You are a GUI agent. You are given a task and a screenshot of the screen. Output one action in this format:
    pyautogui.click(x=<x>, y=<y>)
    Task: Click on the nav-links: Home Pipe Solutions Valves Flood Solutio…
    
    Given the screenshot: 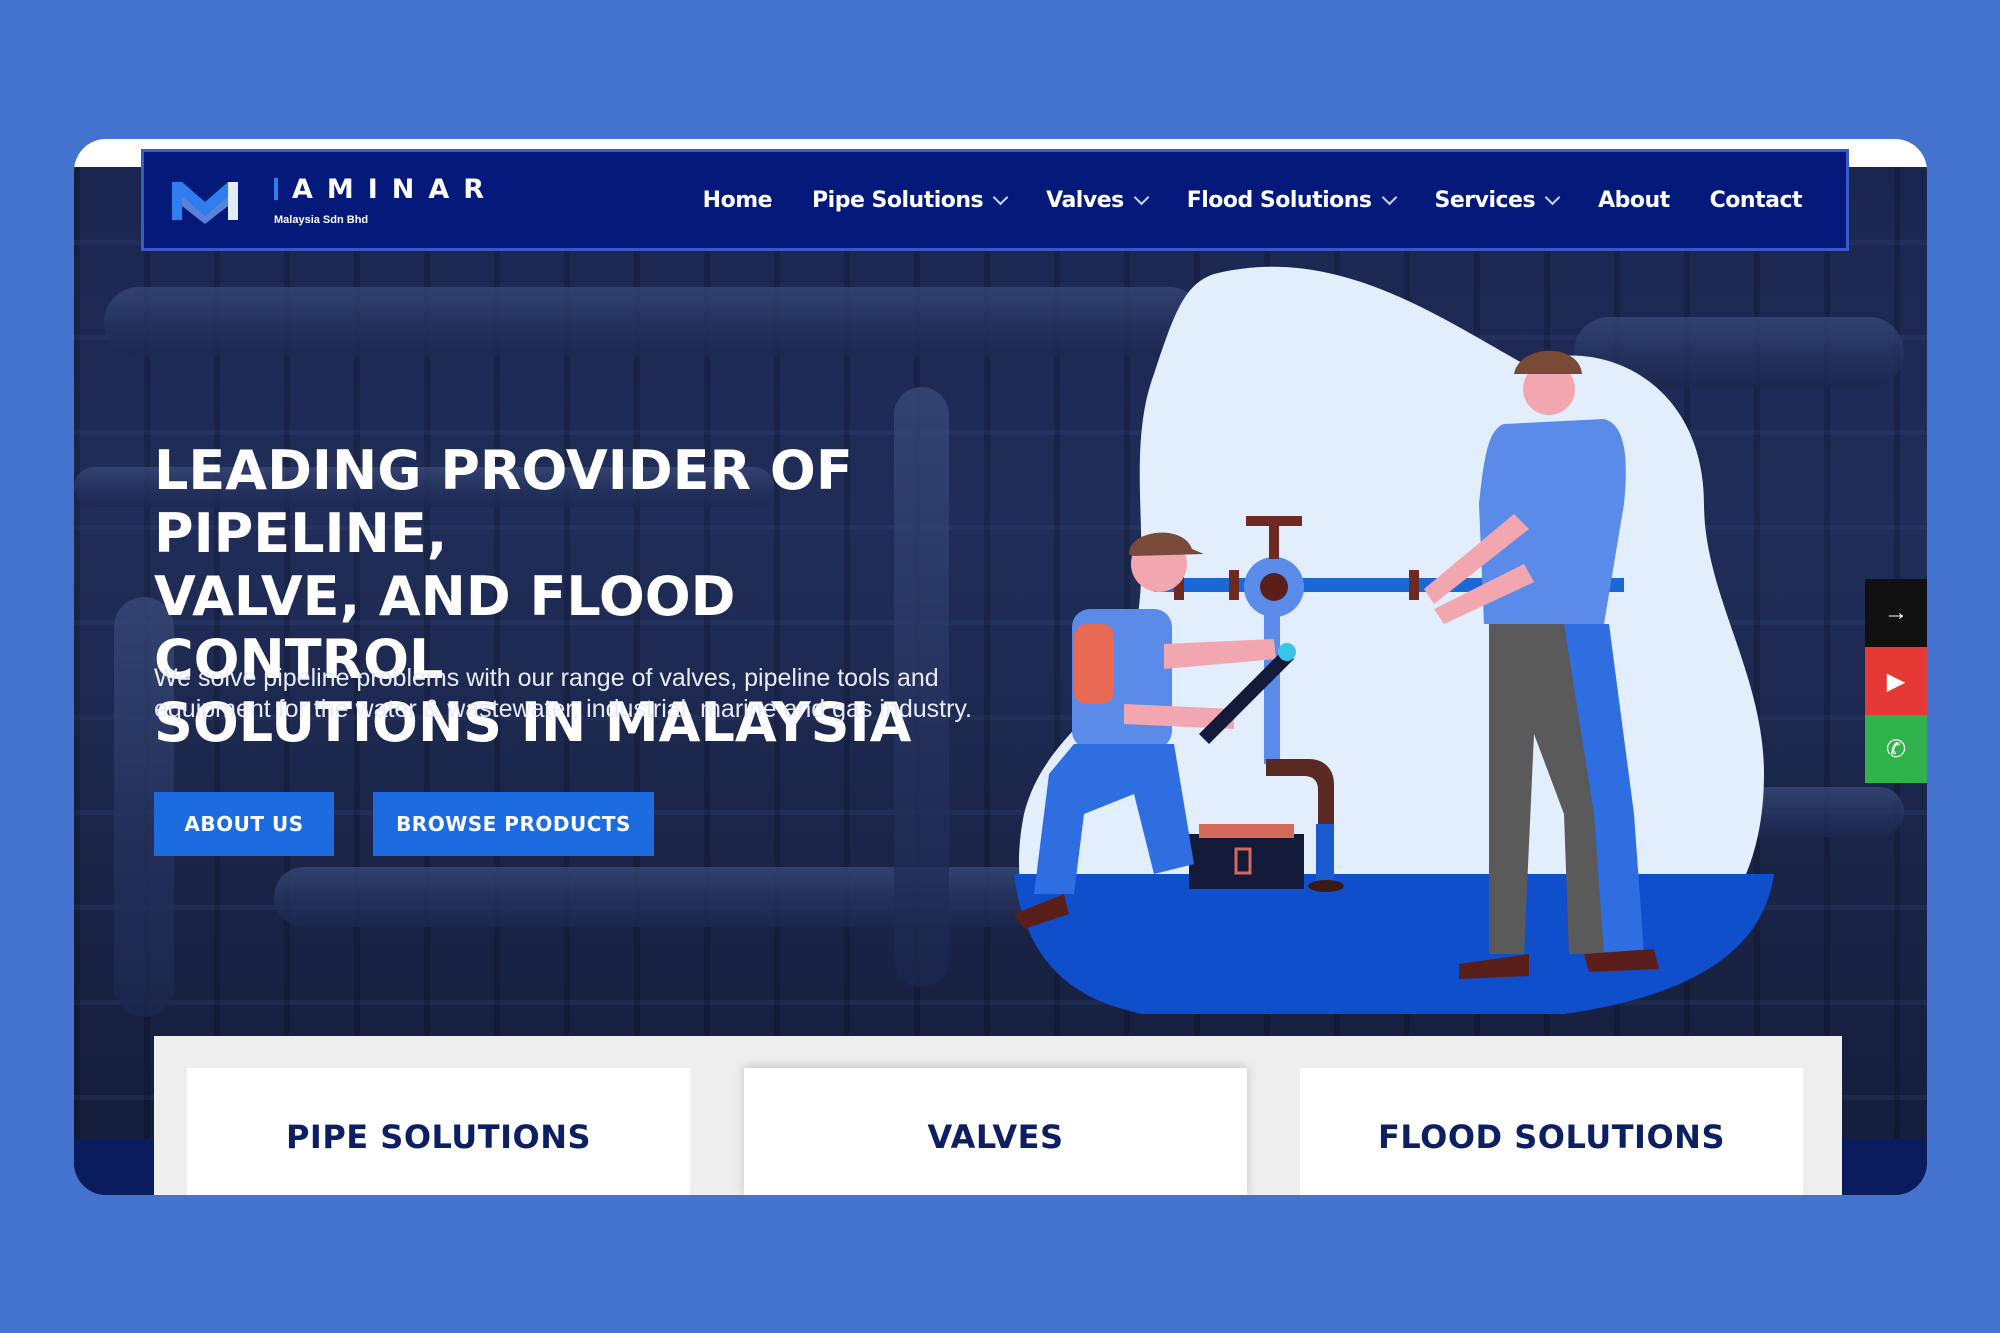 What is the action you would take?
    pyautogui.click(x=1233, y=200)
    